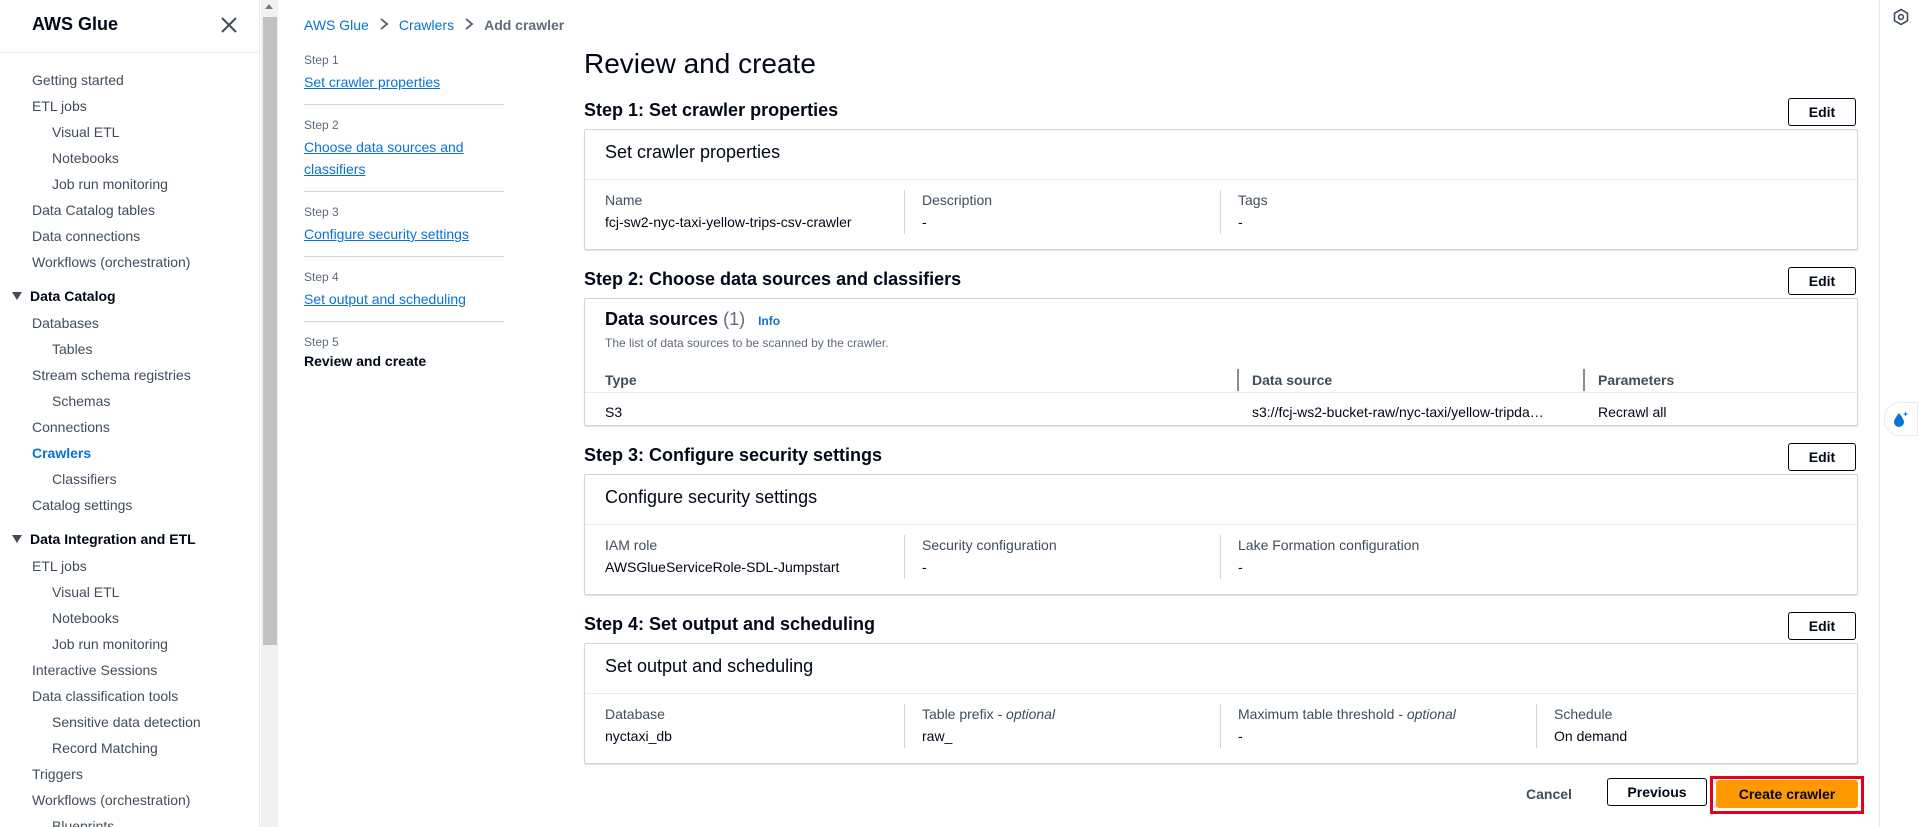 The width and height of the screenshot is (1919, 827). What do you see at coordinates (384, 158) in the screenshot?
I see `wizard-step-link: Choose data sources and classifiers` at bounding box center [384, 158].